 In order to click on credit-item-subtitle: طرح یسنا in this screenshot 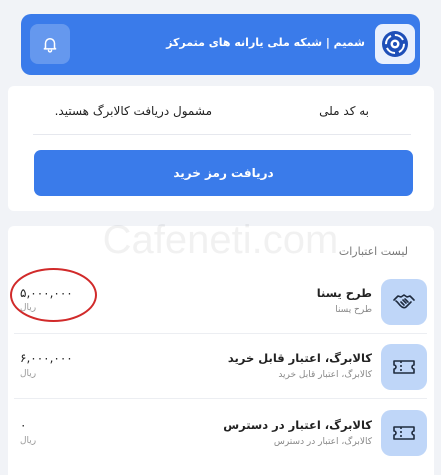, I will do `click(353, 310)`.